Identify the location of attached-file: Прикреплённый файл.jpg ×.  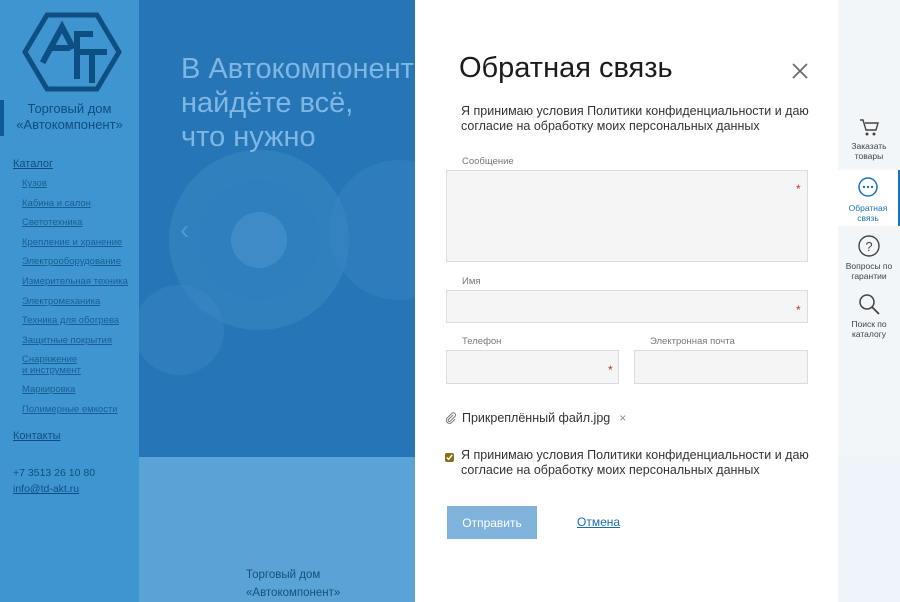
(535, 418).